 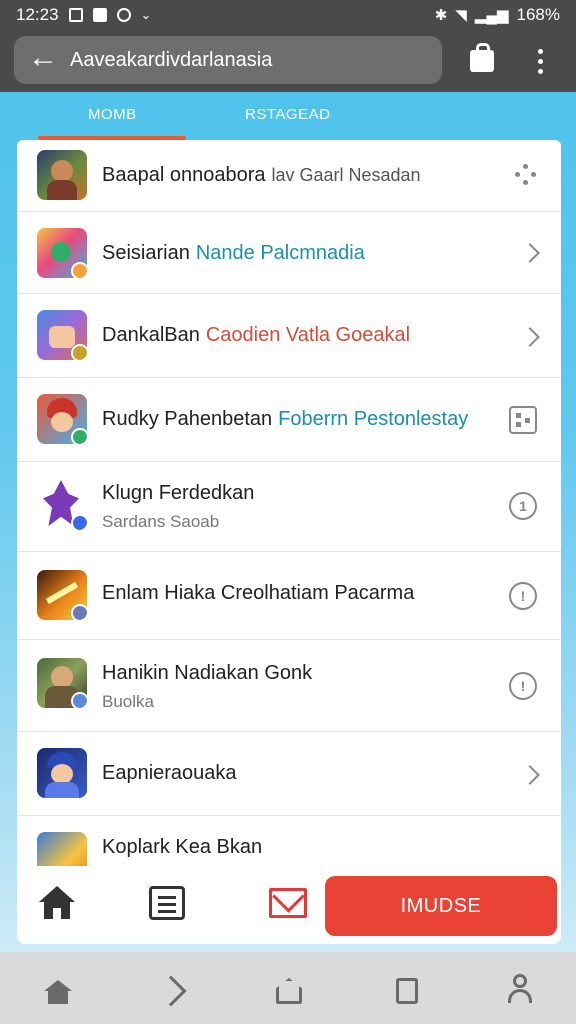 I want to click on list-item: Seisiarian Nande Palcmnadia, so click(x=289, y=253).